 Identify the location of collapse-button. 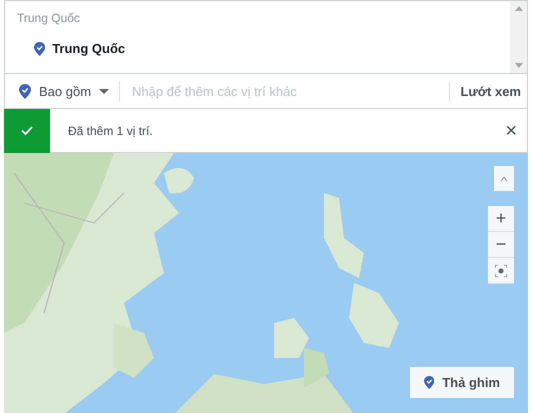
(504, 178).